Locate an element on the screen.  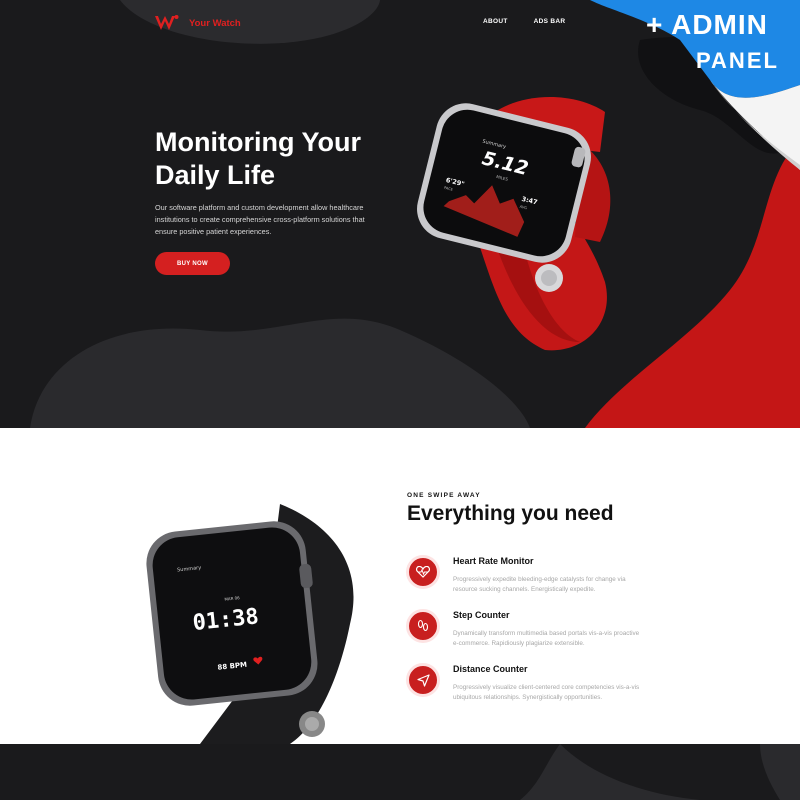
brand-logo: Your Watch is located at coordinates (198, 23).